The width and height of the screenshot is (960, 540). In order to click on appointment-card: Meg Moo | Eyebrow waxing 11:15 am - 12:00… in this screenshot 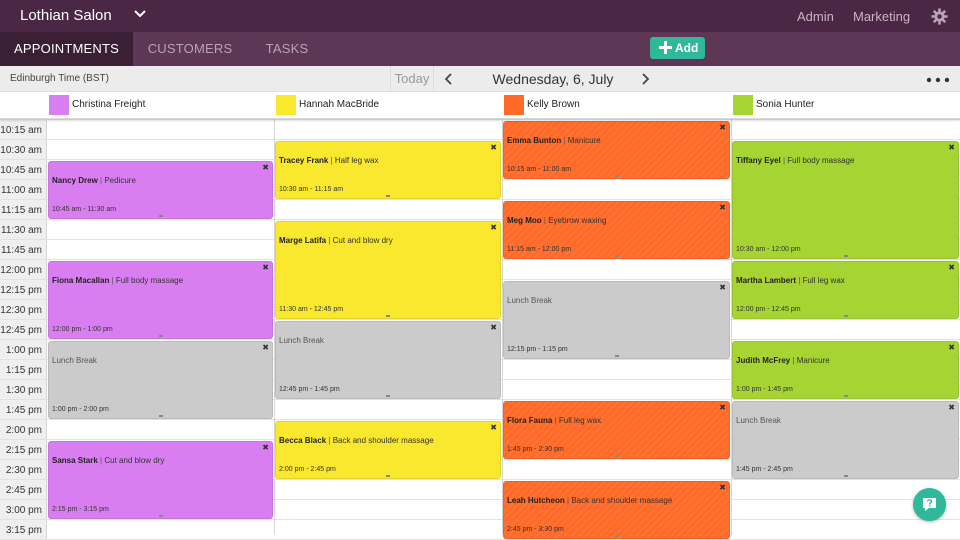, I will do `click(616, 230)`.